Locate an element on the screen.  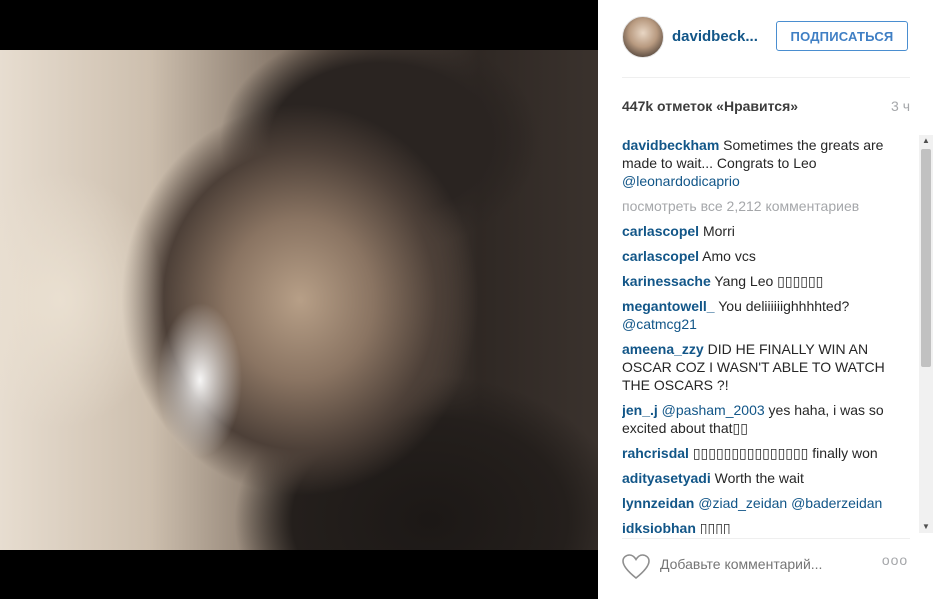
comment-text: Worth the wait is located at coordinates (757, 478).